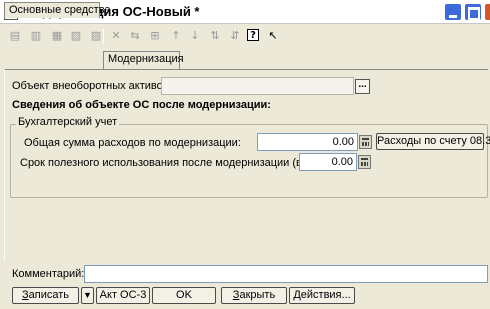 The height and width of the screenshot is (309, 490). I want to click on expenses-by-account-button: Расходы по счету 08.3, so click(433, 141).